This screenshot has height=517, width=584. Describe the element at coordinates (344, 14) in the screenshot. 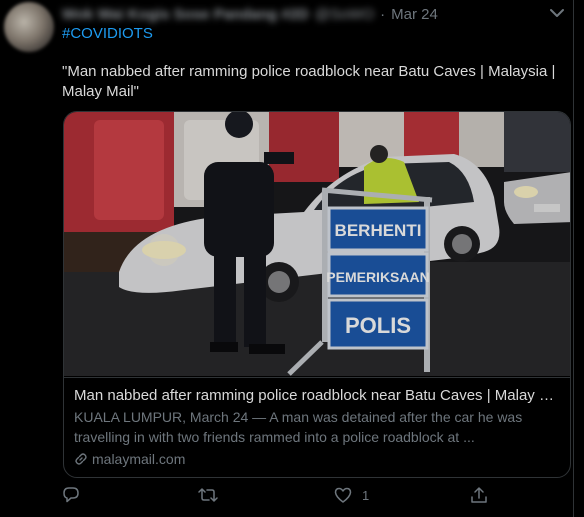

I see `author-handle: @SoWO` at that location.